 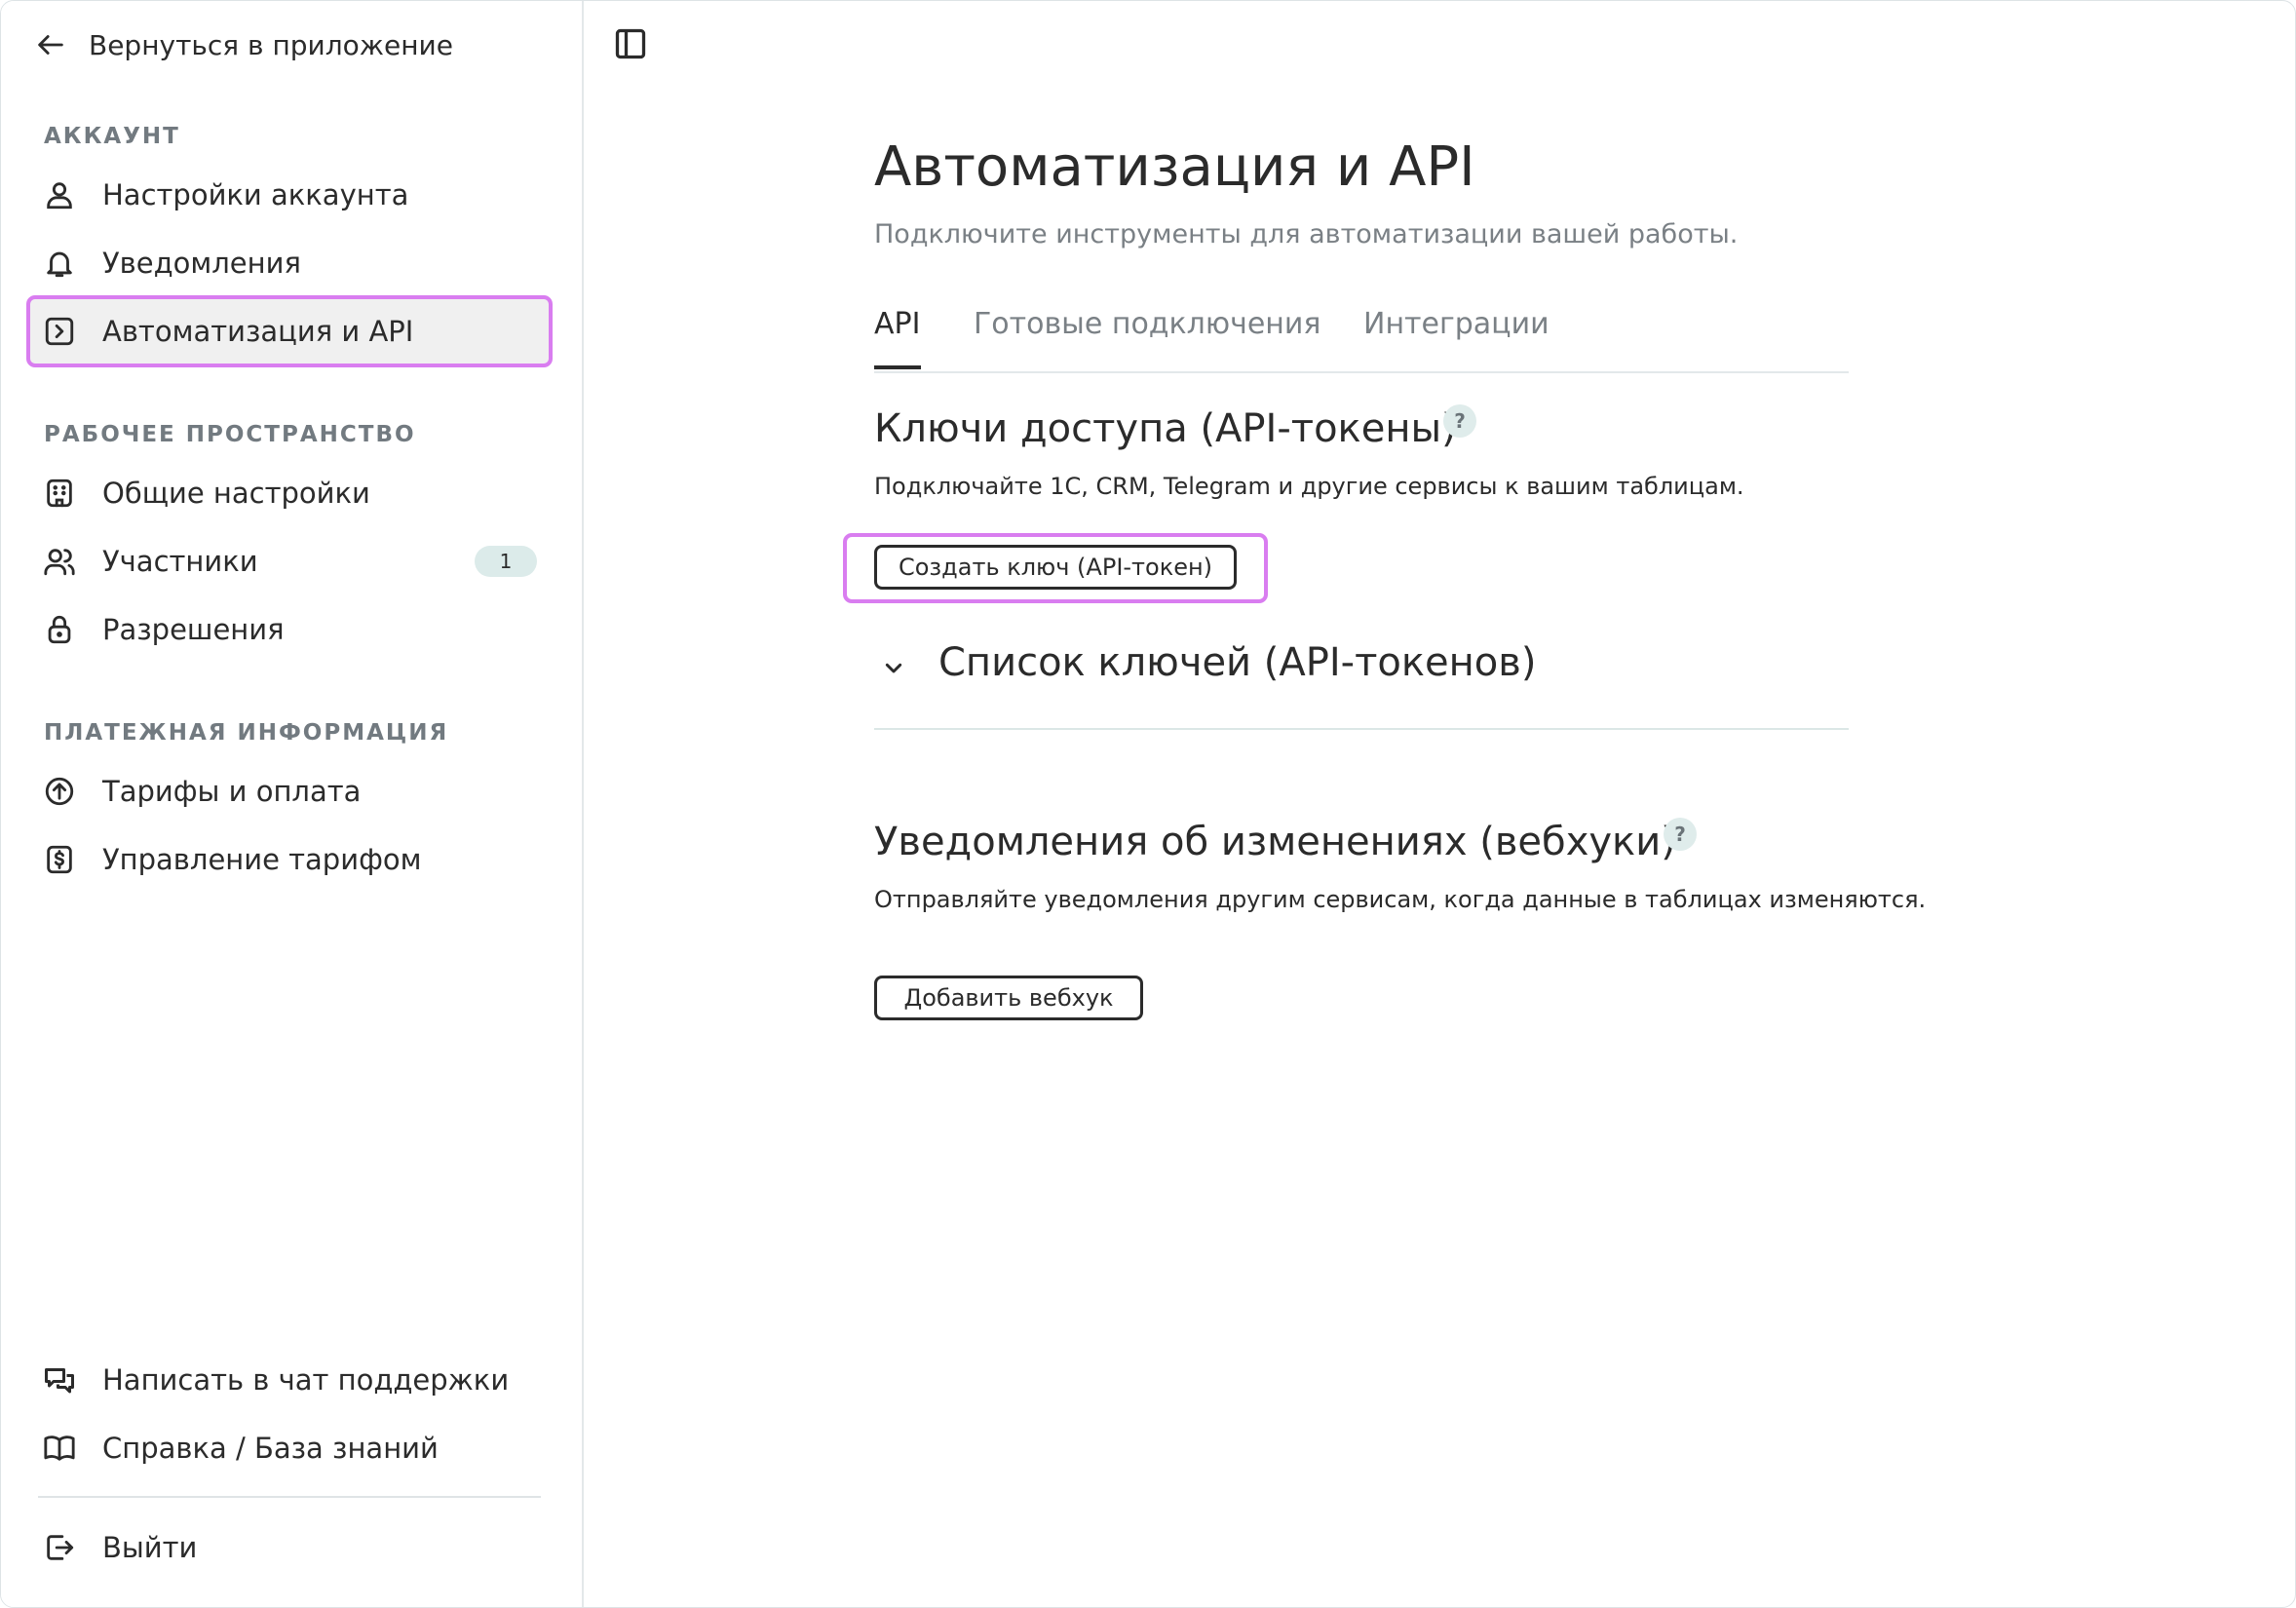 I want to click on sidebar-item-automation-api: Автоматизация и API, so click(x=289, y=331).